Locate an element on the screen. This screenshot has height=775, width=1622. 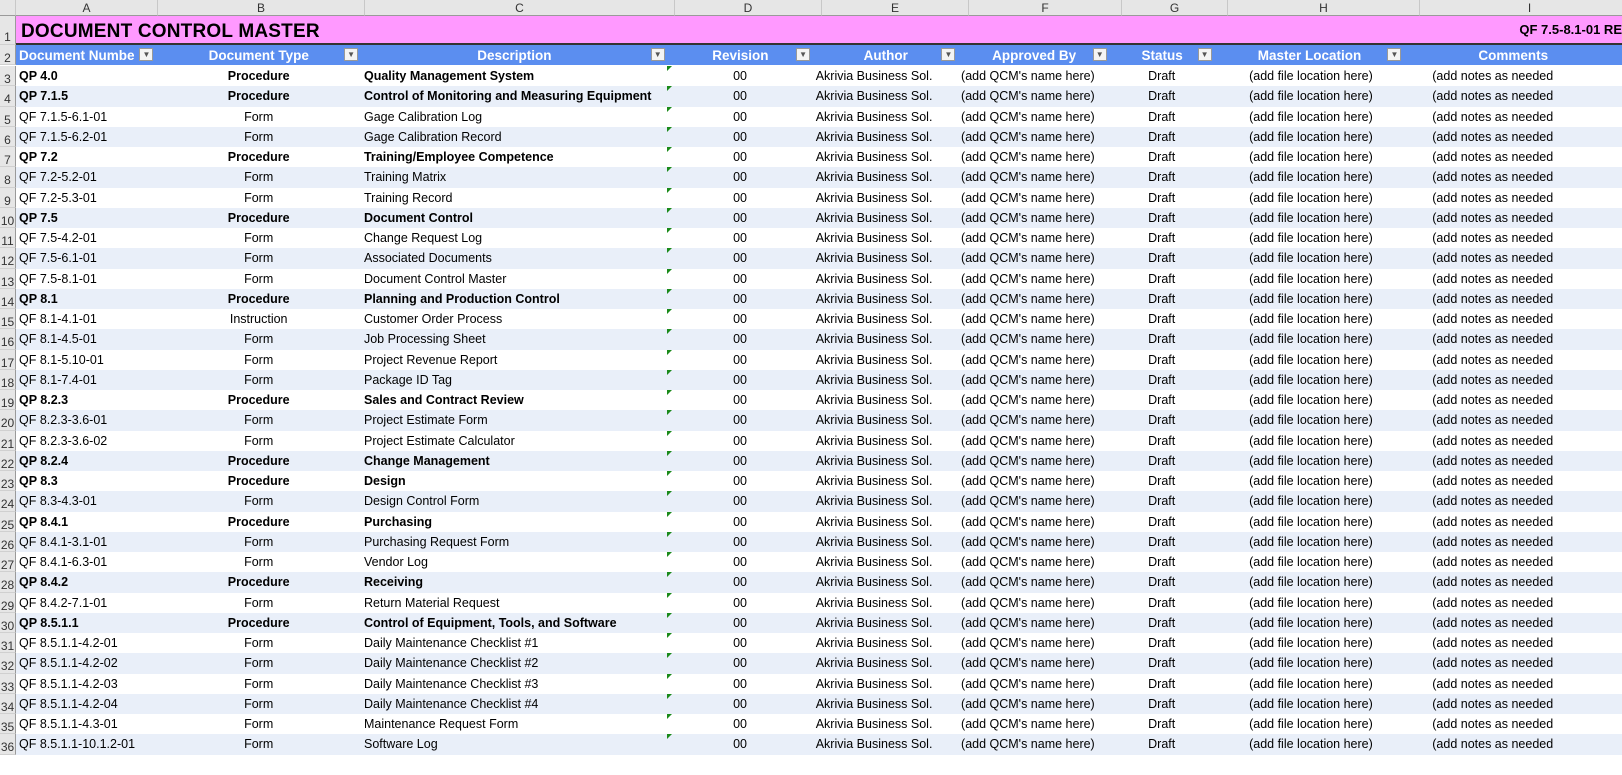
row-header-32: 32 is located at coordinates (8, 663).